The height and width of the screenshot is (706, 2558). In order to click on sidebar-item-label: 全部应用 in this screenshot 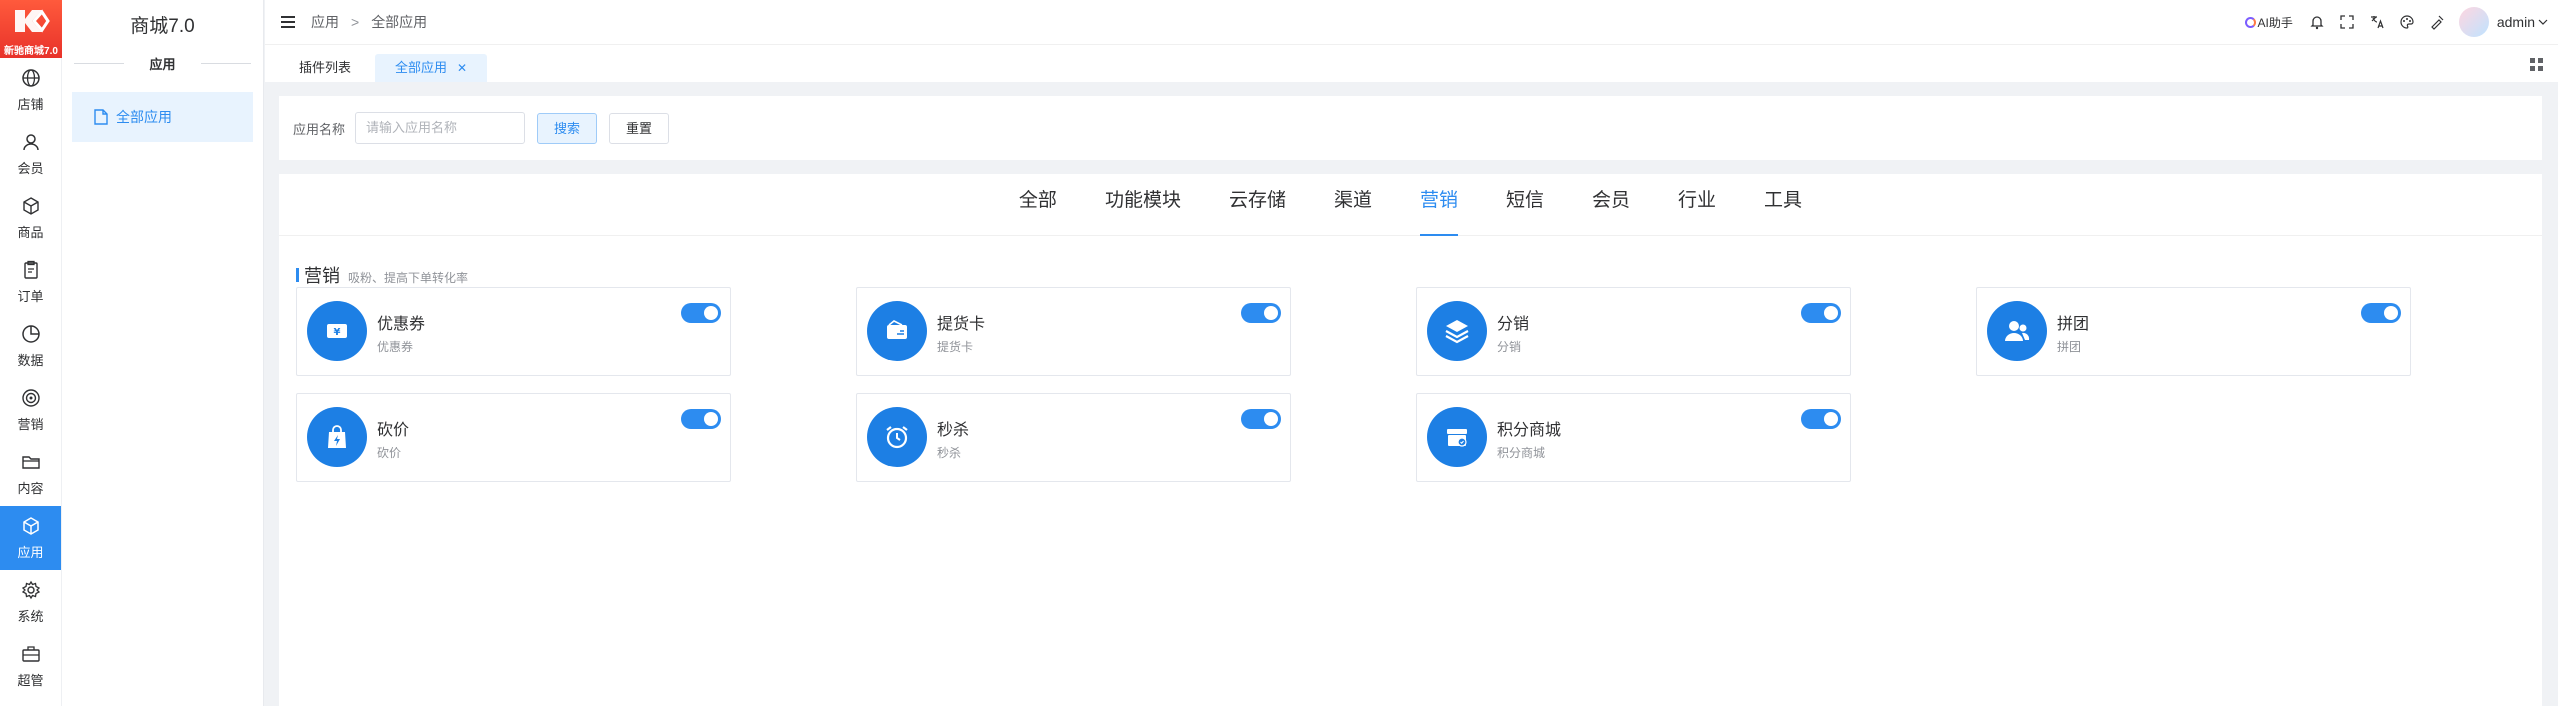, I will do `click(144, 117)`.